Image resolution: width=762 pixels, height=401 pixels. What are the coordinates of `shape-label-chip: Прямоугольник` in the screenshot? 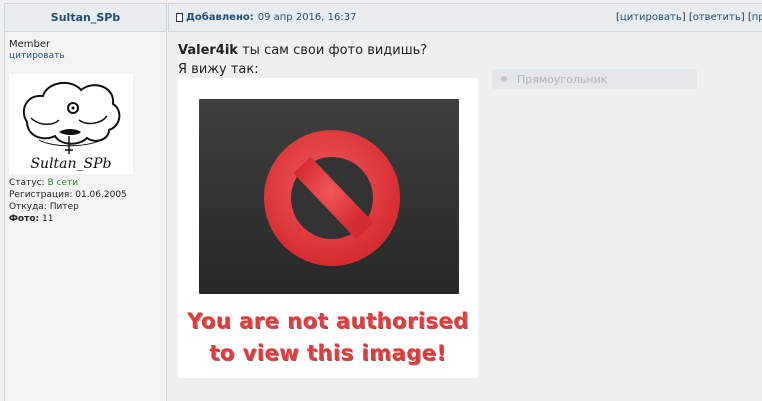 It's located at (594, 79).